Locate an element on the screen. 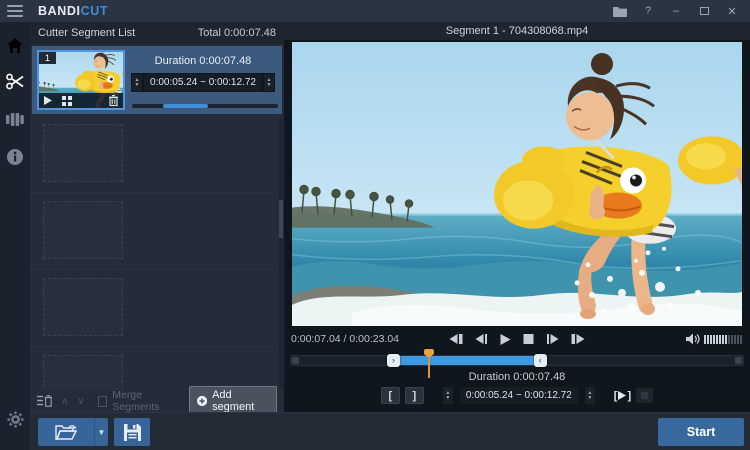 The height and width of the screenshot is (450, 750). maximize-icon is located at coordinates (704, 11).